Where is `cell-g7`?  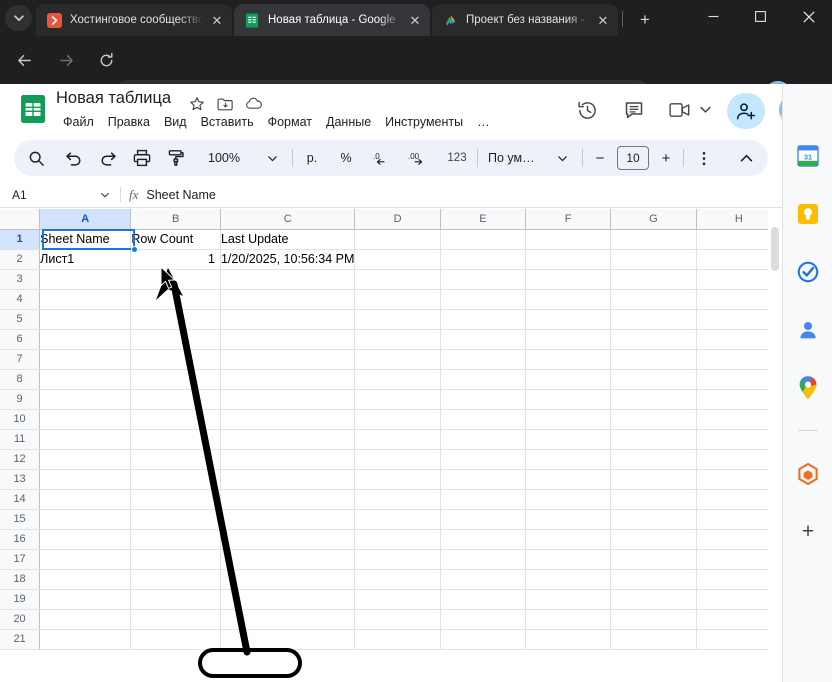
cell-g7 is located at coordinates (653, 359).